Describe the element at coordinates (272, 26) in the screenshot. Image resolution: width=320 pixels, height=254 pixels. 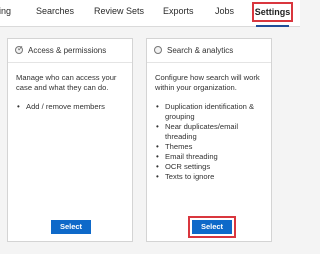
I see `active-tab-indicator` at that location.